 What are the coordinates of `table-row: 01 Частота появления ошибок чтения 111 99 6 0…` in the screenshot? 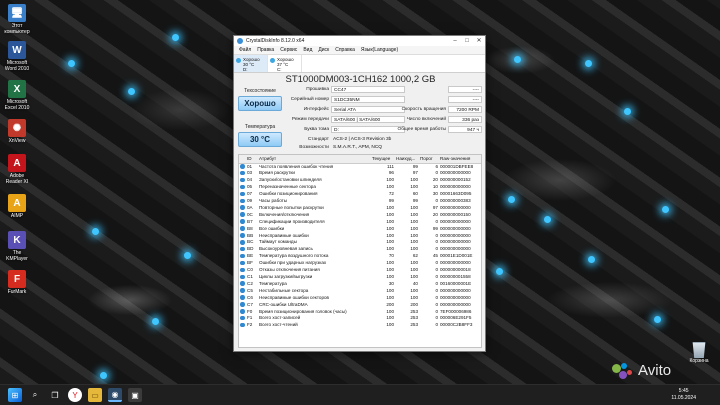 It's located at (360, 166).